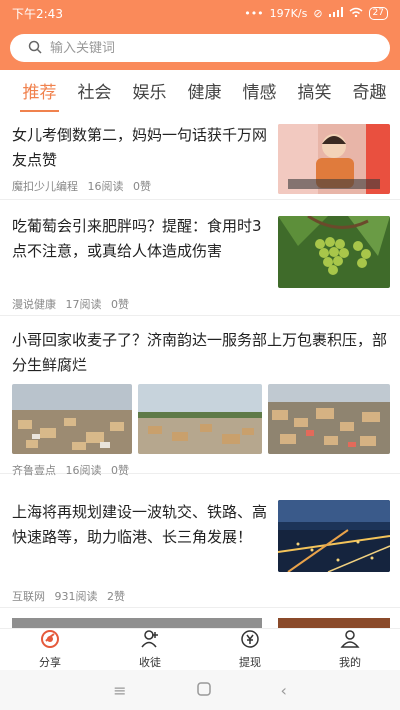 Image resolution: width=400 pixels, height=710 pixels. What do you see at coordinates (150, 662) in the screenshot?
I see `nav-label: 收徒` at bounding box center [150, 662].